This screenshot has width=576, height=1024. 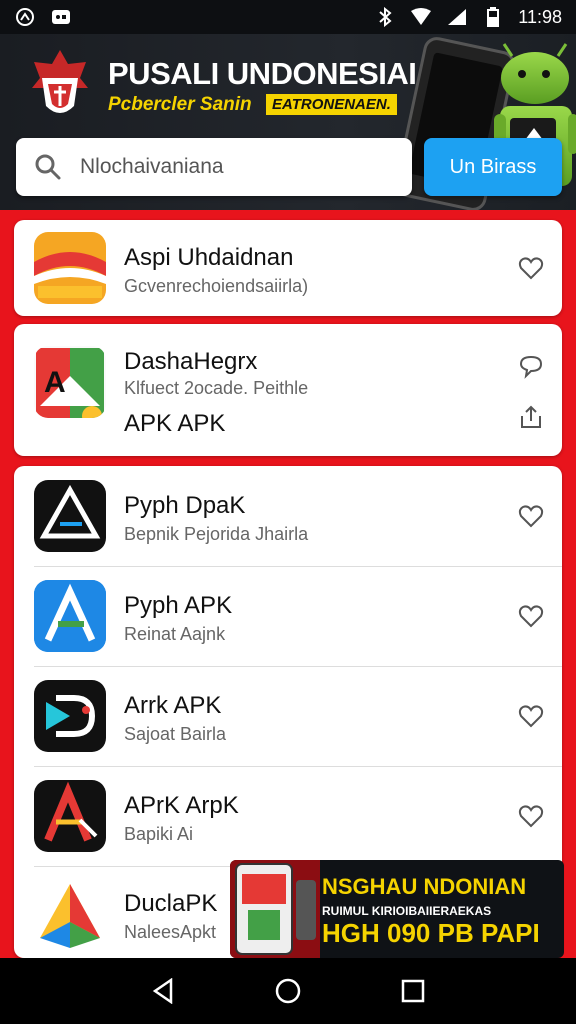 I want to click on brand-title: PUSALI UNDONESIAI, so click(x=262, y=73).